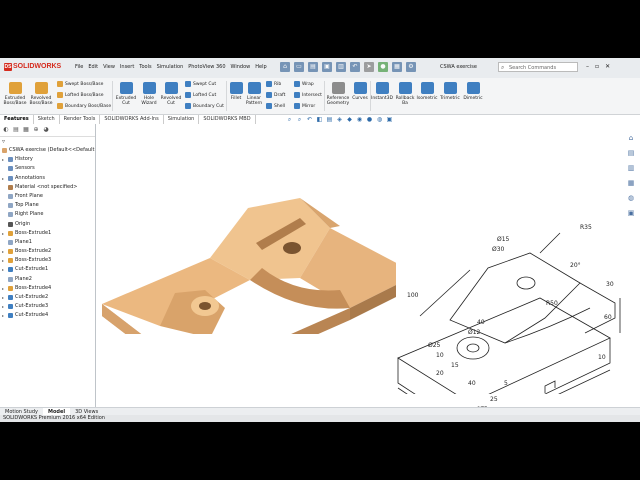 The image size is (640, 480). What do you see at coordinates (299, 67) in the screenshot?
I see `new-document-icon: ▭` at bounding box center [299, 67].